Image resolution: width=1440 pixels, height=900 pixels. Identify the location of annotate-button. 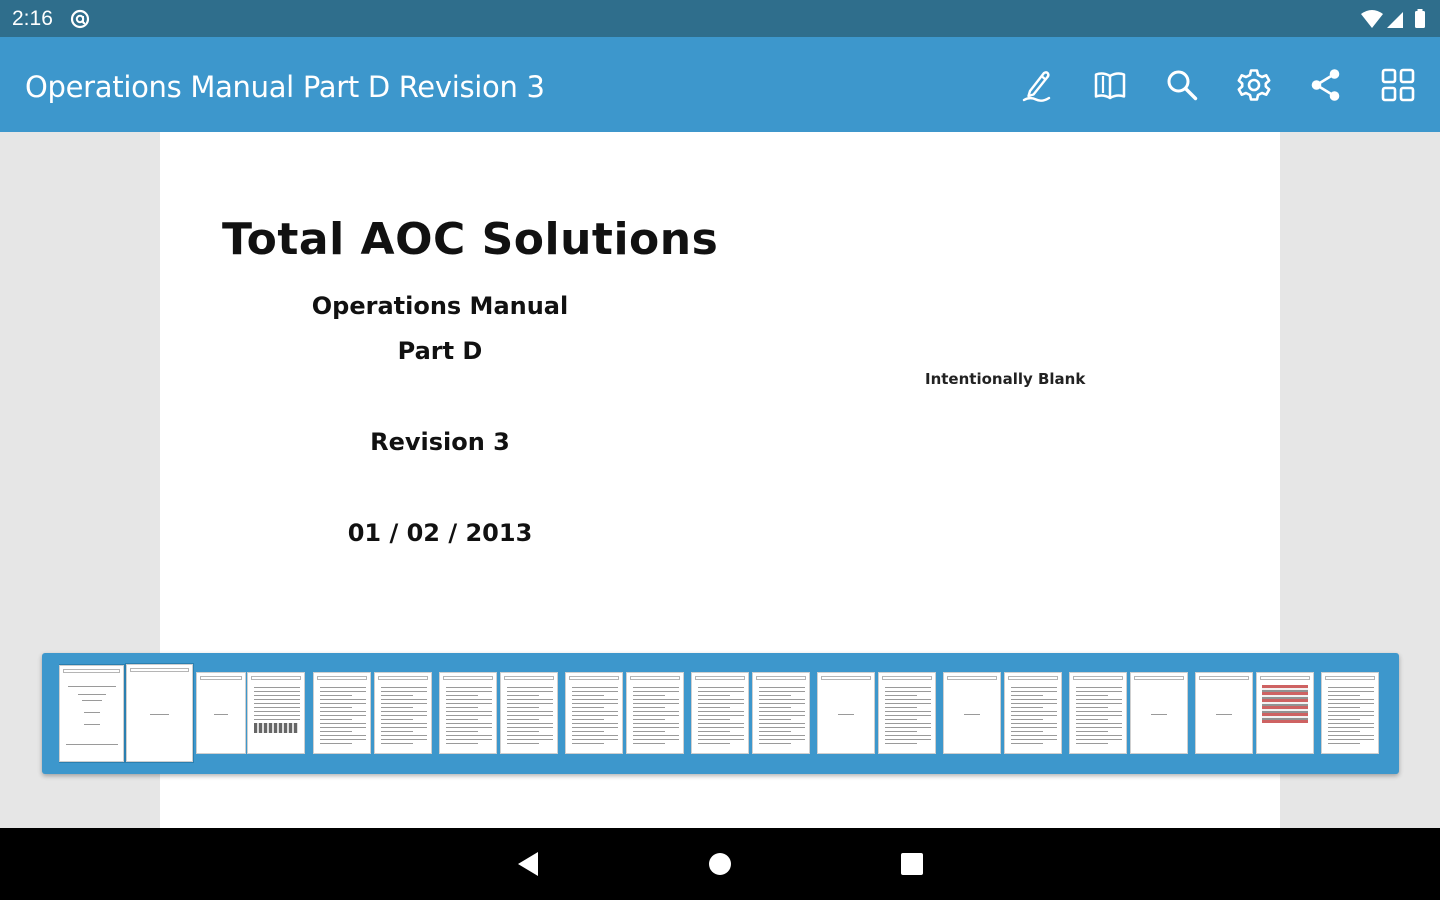
(1038, 85).